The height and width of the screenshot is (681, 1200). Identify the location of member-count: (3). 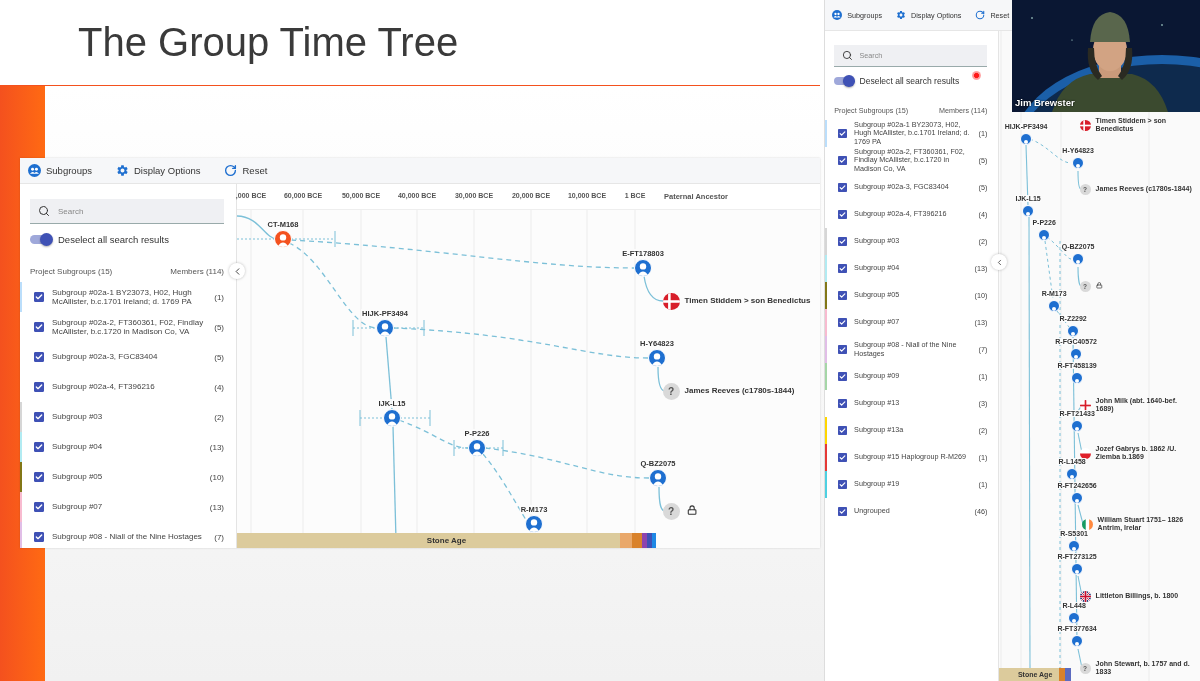
(983, 404).